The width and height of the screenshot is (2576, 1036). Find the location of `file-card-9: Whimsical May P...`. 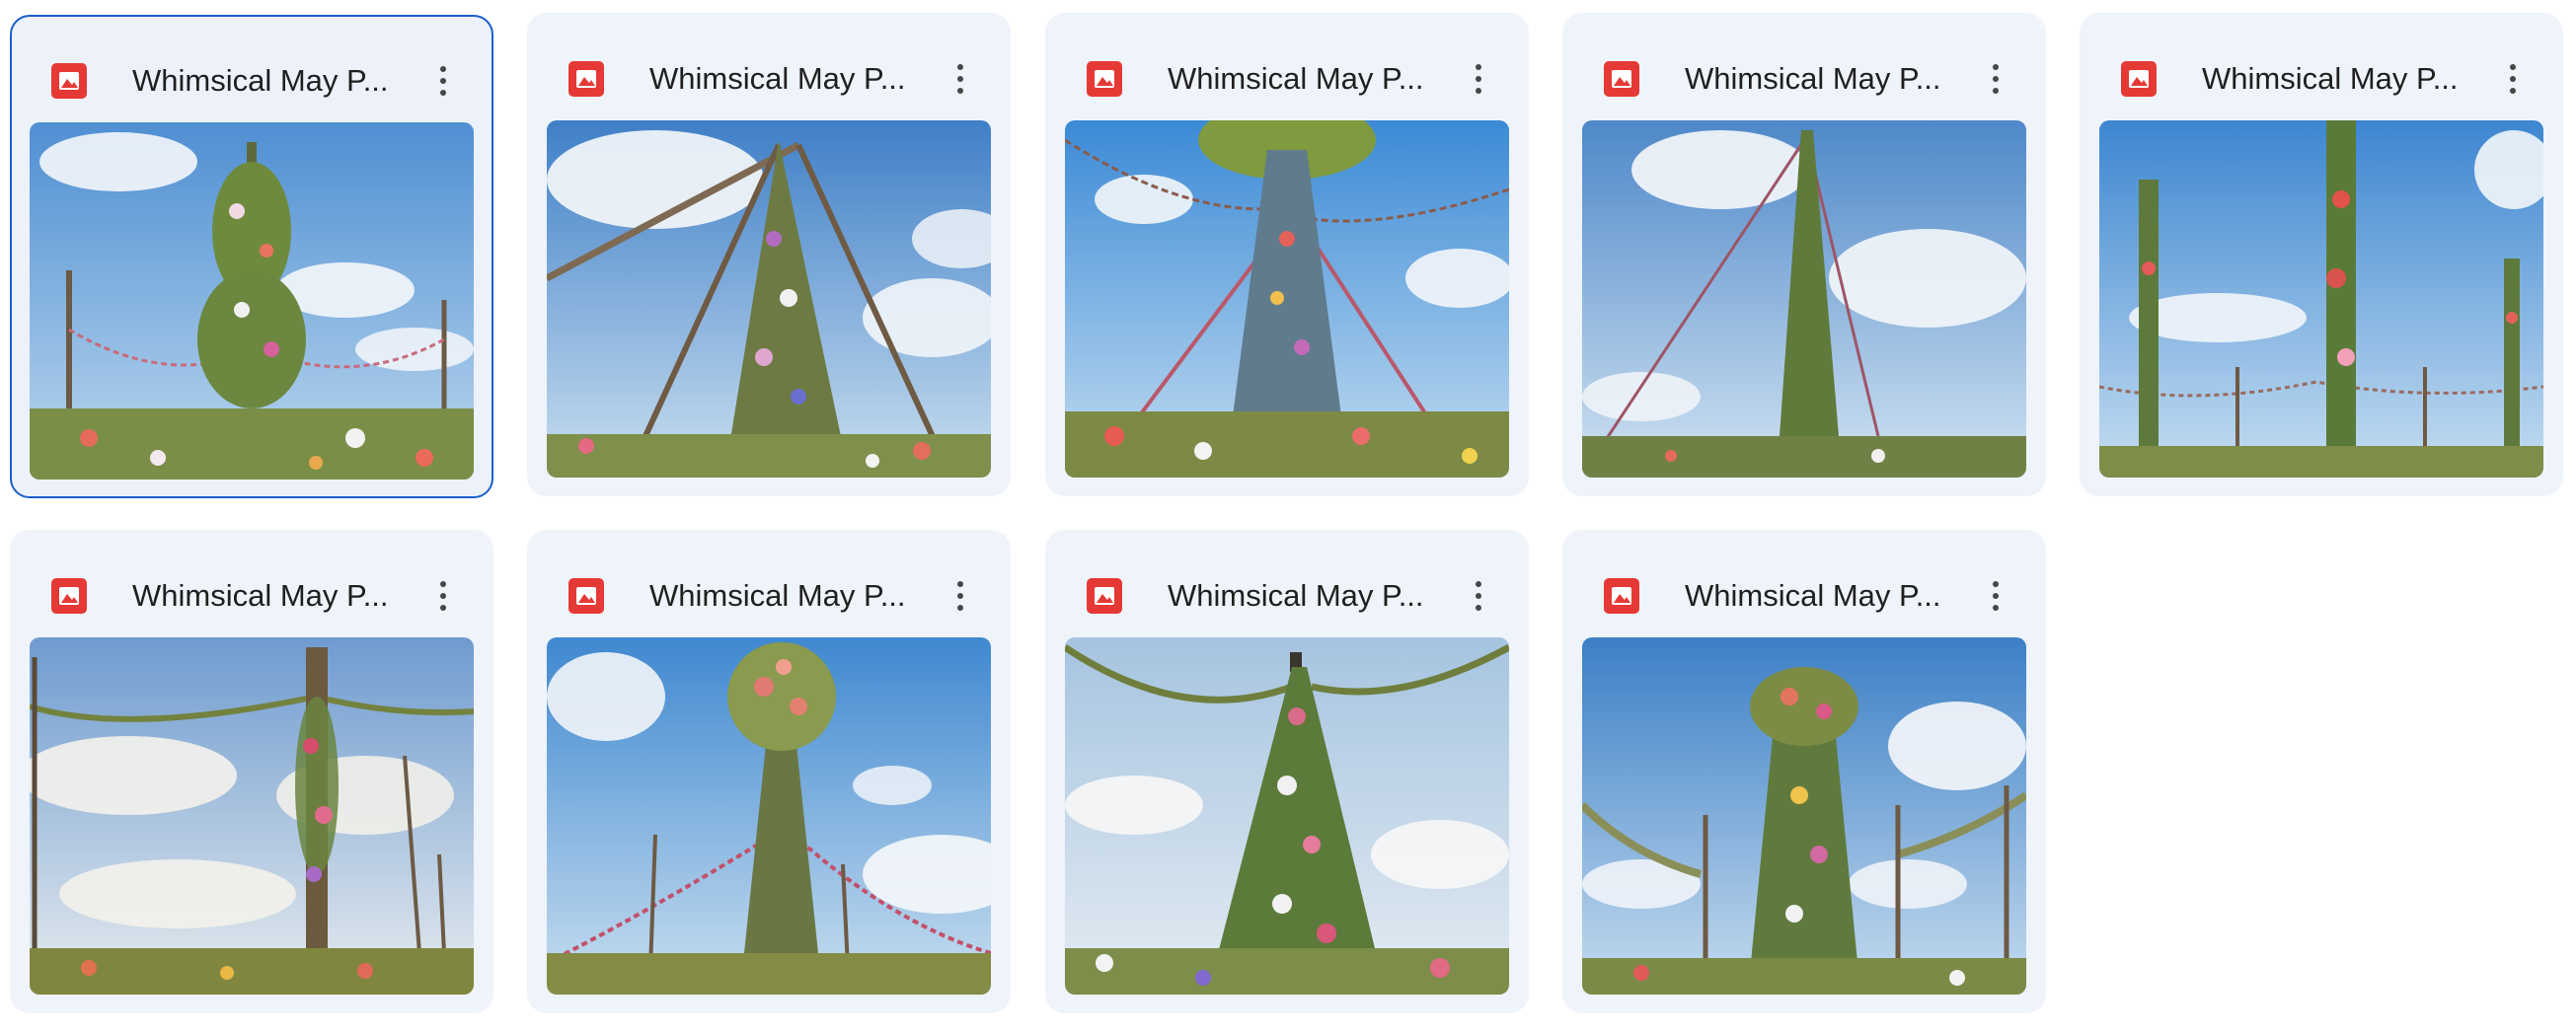

file-card-9: Whimsical May P... is located at coordinates (1804, 772).